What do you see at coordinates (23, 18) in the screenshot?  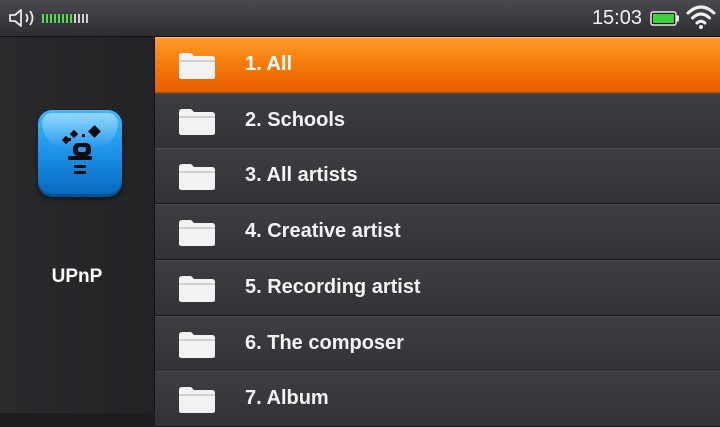 I see `speaker-icon` at bounding box center [23, 18].